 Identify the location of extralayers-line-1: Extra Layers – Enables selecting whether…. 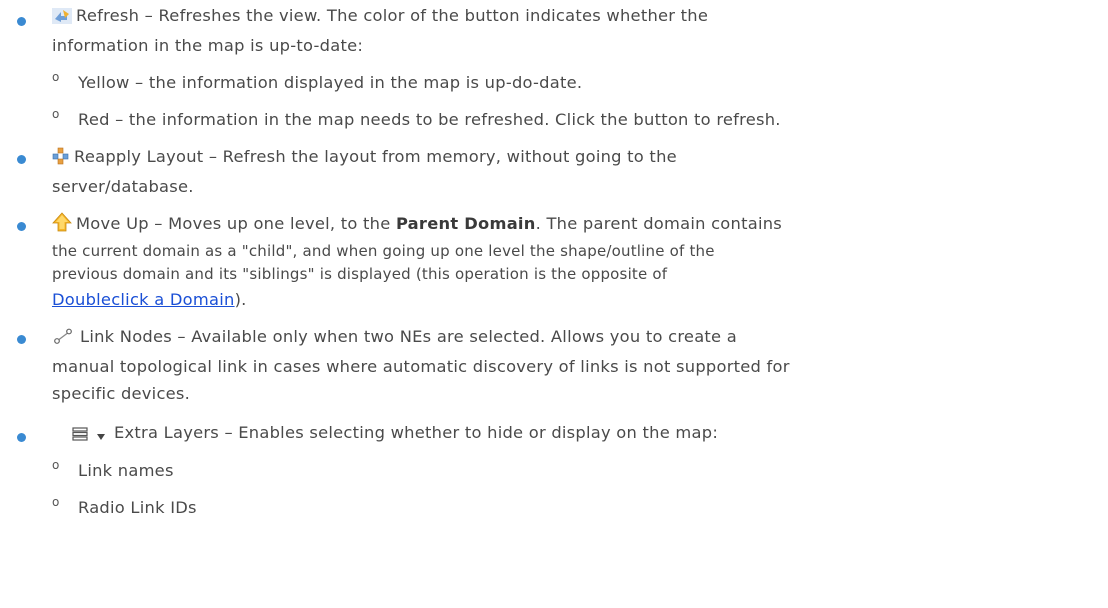
(580, 434).